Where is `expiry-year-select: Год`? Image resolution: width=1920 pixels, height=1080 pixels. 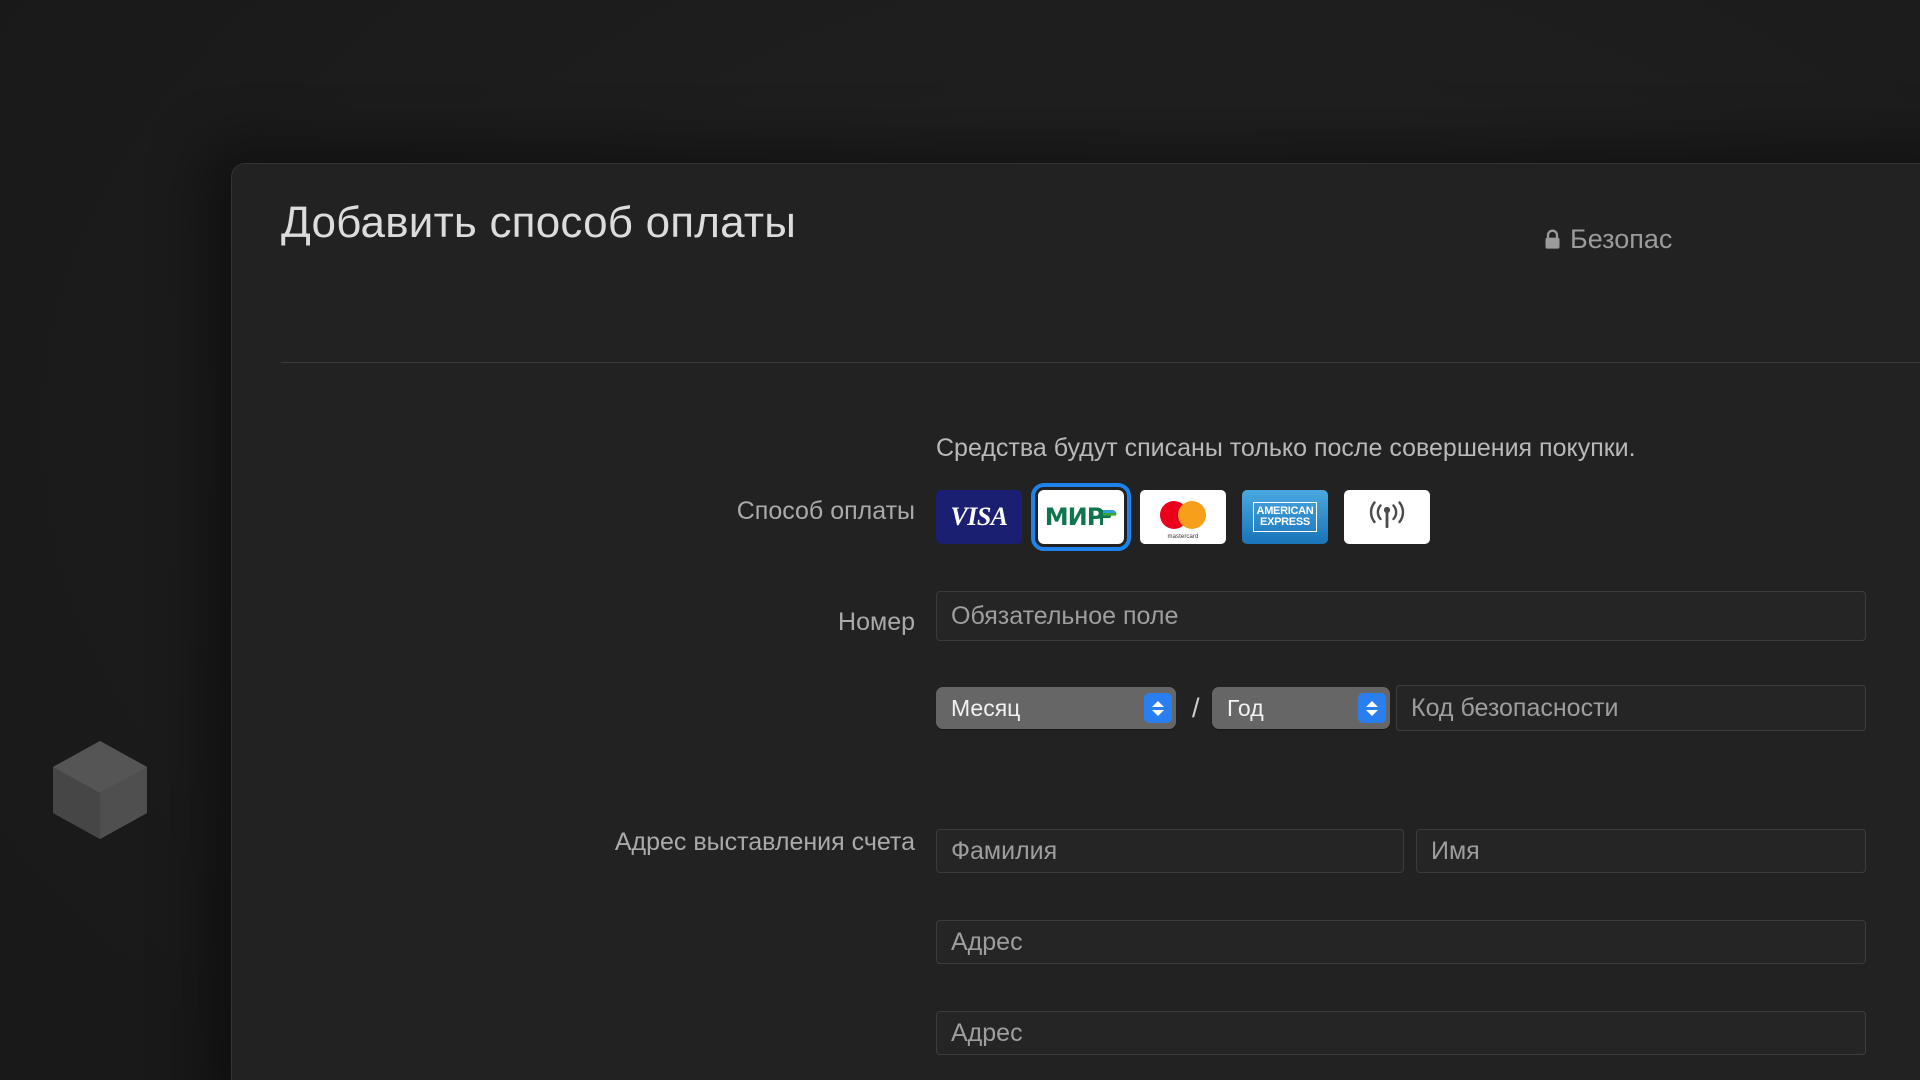 expiry-year-select: Год is located at coordinates (1301, 708).